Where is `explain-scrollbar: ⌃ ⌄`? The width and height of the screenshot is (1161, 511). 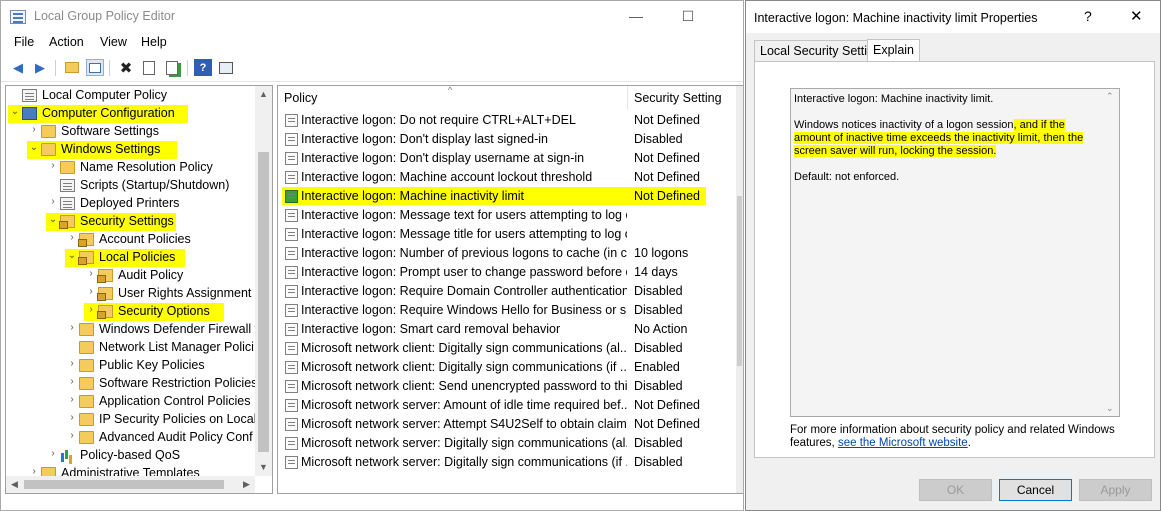 explain-scrollbar: ⌃ ⌄ is located at coordinates (1111, 252).